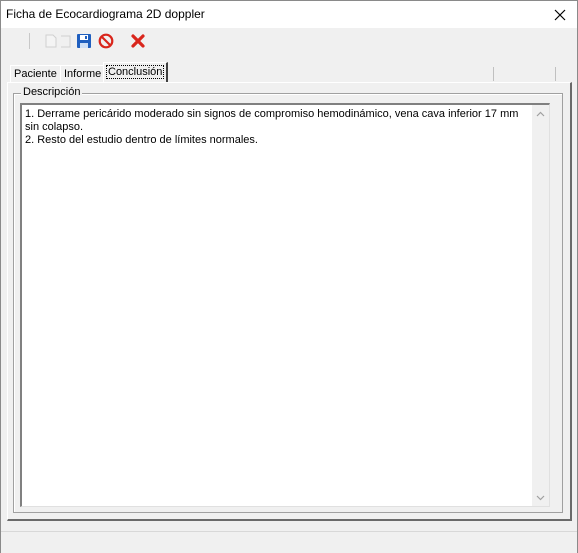 The image size is (578, 553). Describe the element at coordinates (289, 41) in the screenshot. I see `toolbar` at that location.